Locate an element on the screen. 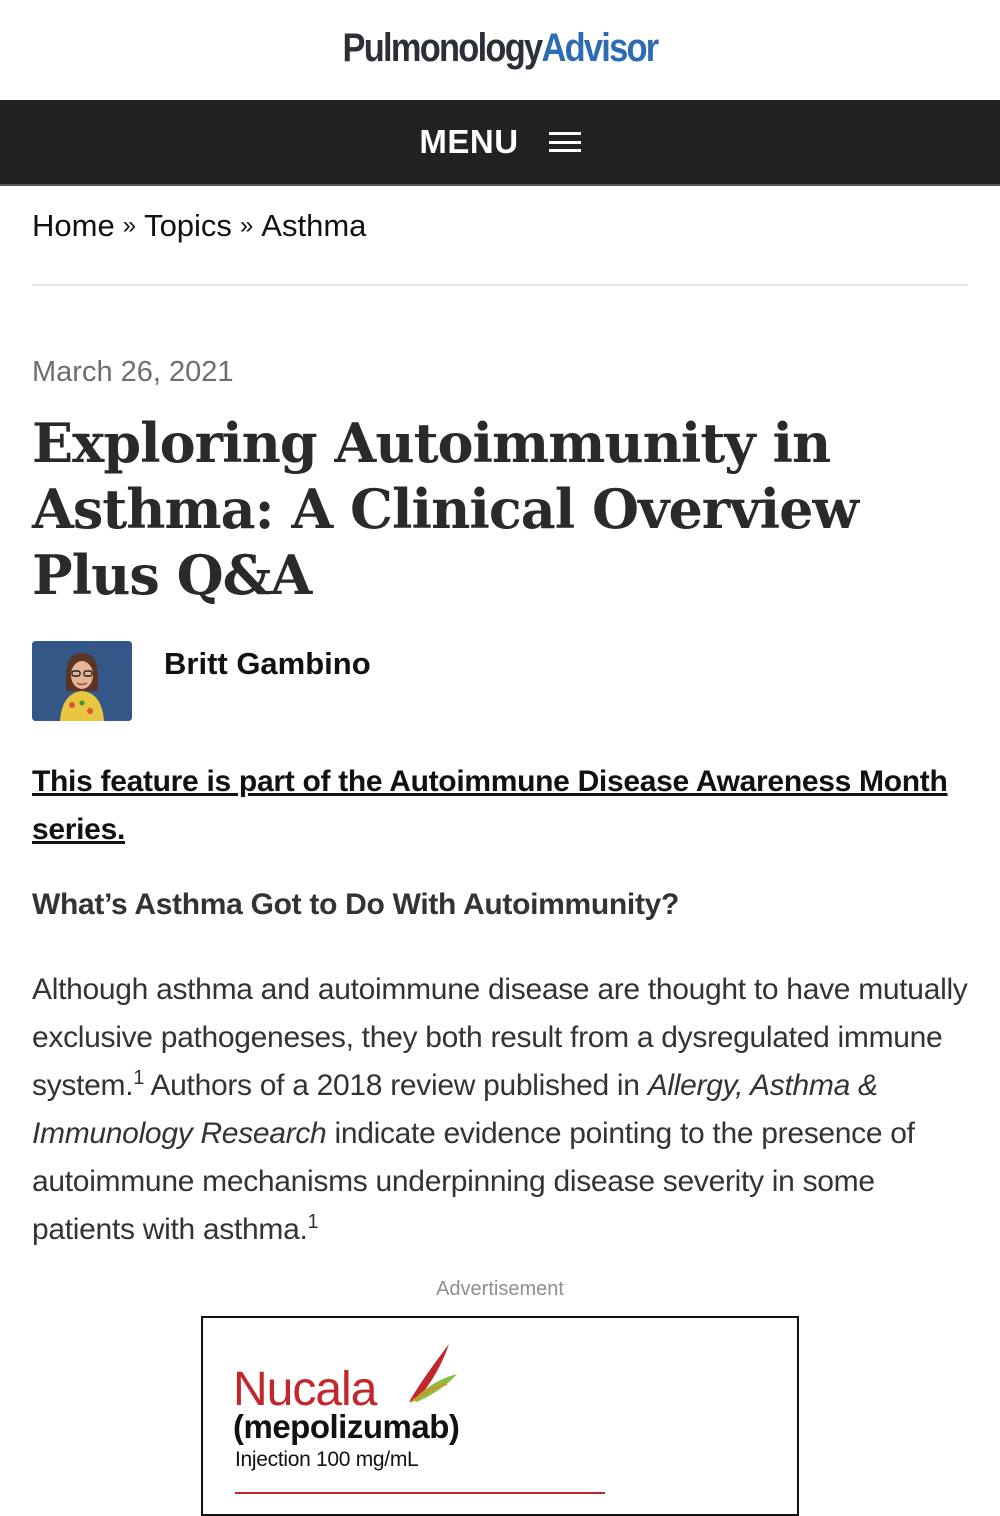  advertisement-banner: Nucala (mepolizumab) Injection 100 mg/mL is located at coordinates (500, 1416).